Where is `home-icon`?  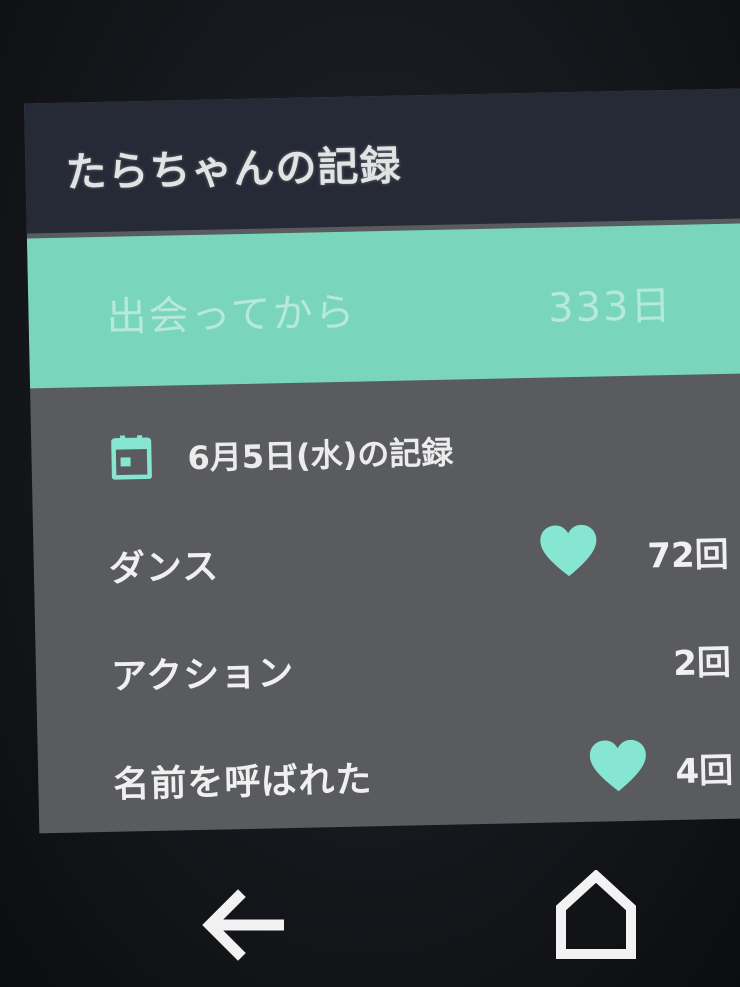 home-icon is located at coordinates (596, 915).